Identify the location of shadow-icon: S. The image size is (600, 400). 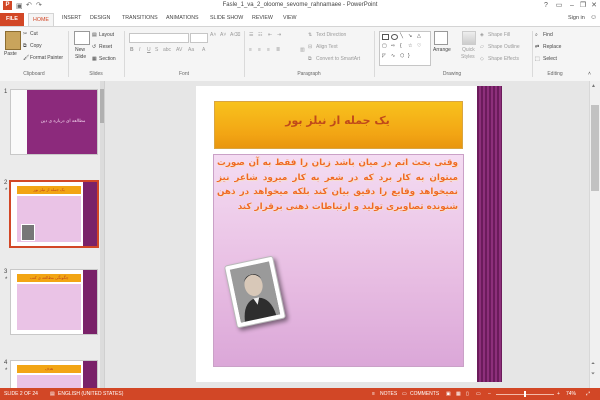
(156, 50).